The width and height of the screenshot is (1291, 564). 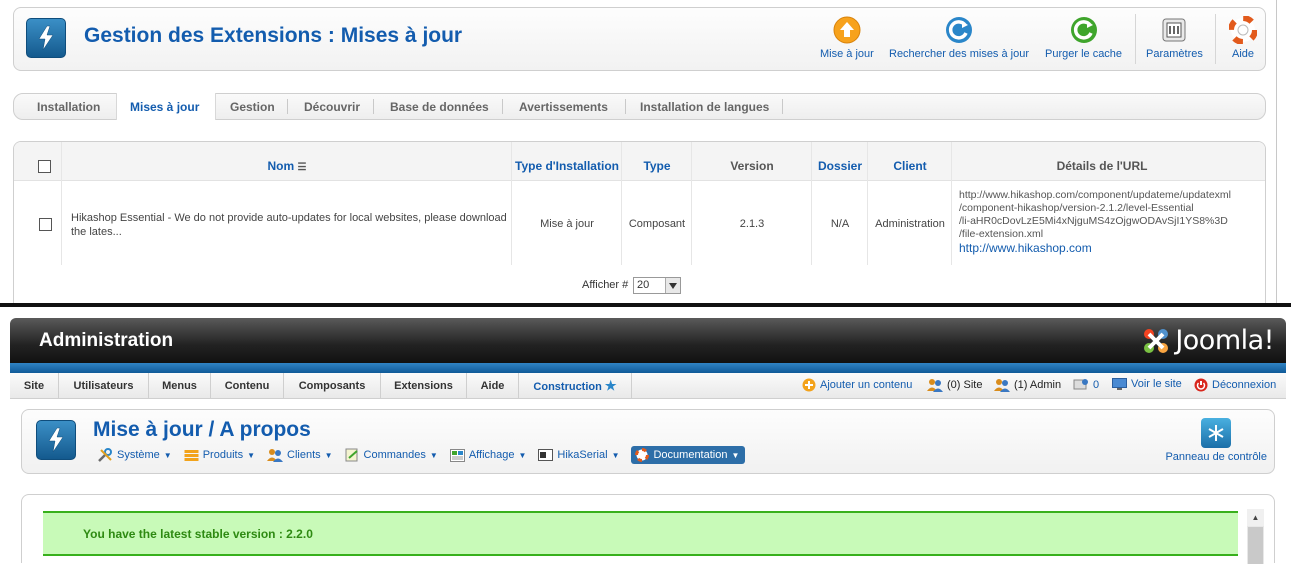 What do you see at coordinates (1207, 340) in the screenshot?
I see `joomla-logo: Joomla!` at bounding box center [1207, 340].